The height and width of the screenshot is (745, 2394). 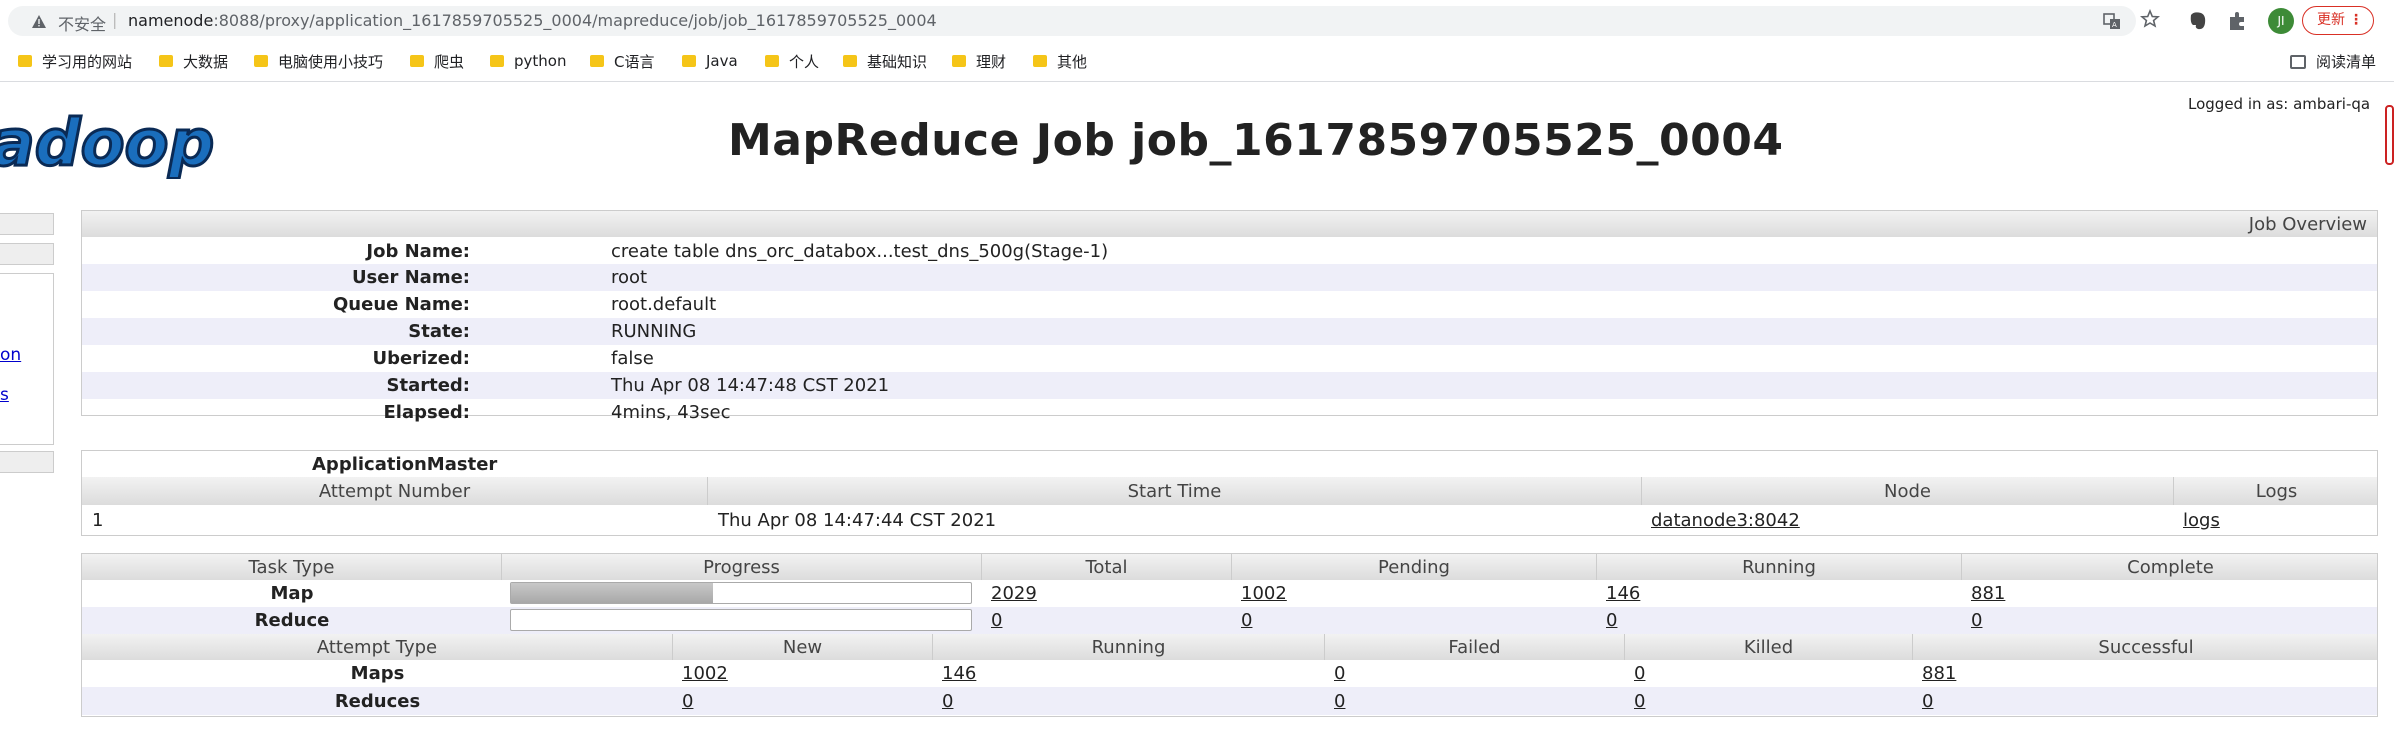 I want to click on bookmark-folder: 大数据, so click(x=193, y=61).